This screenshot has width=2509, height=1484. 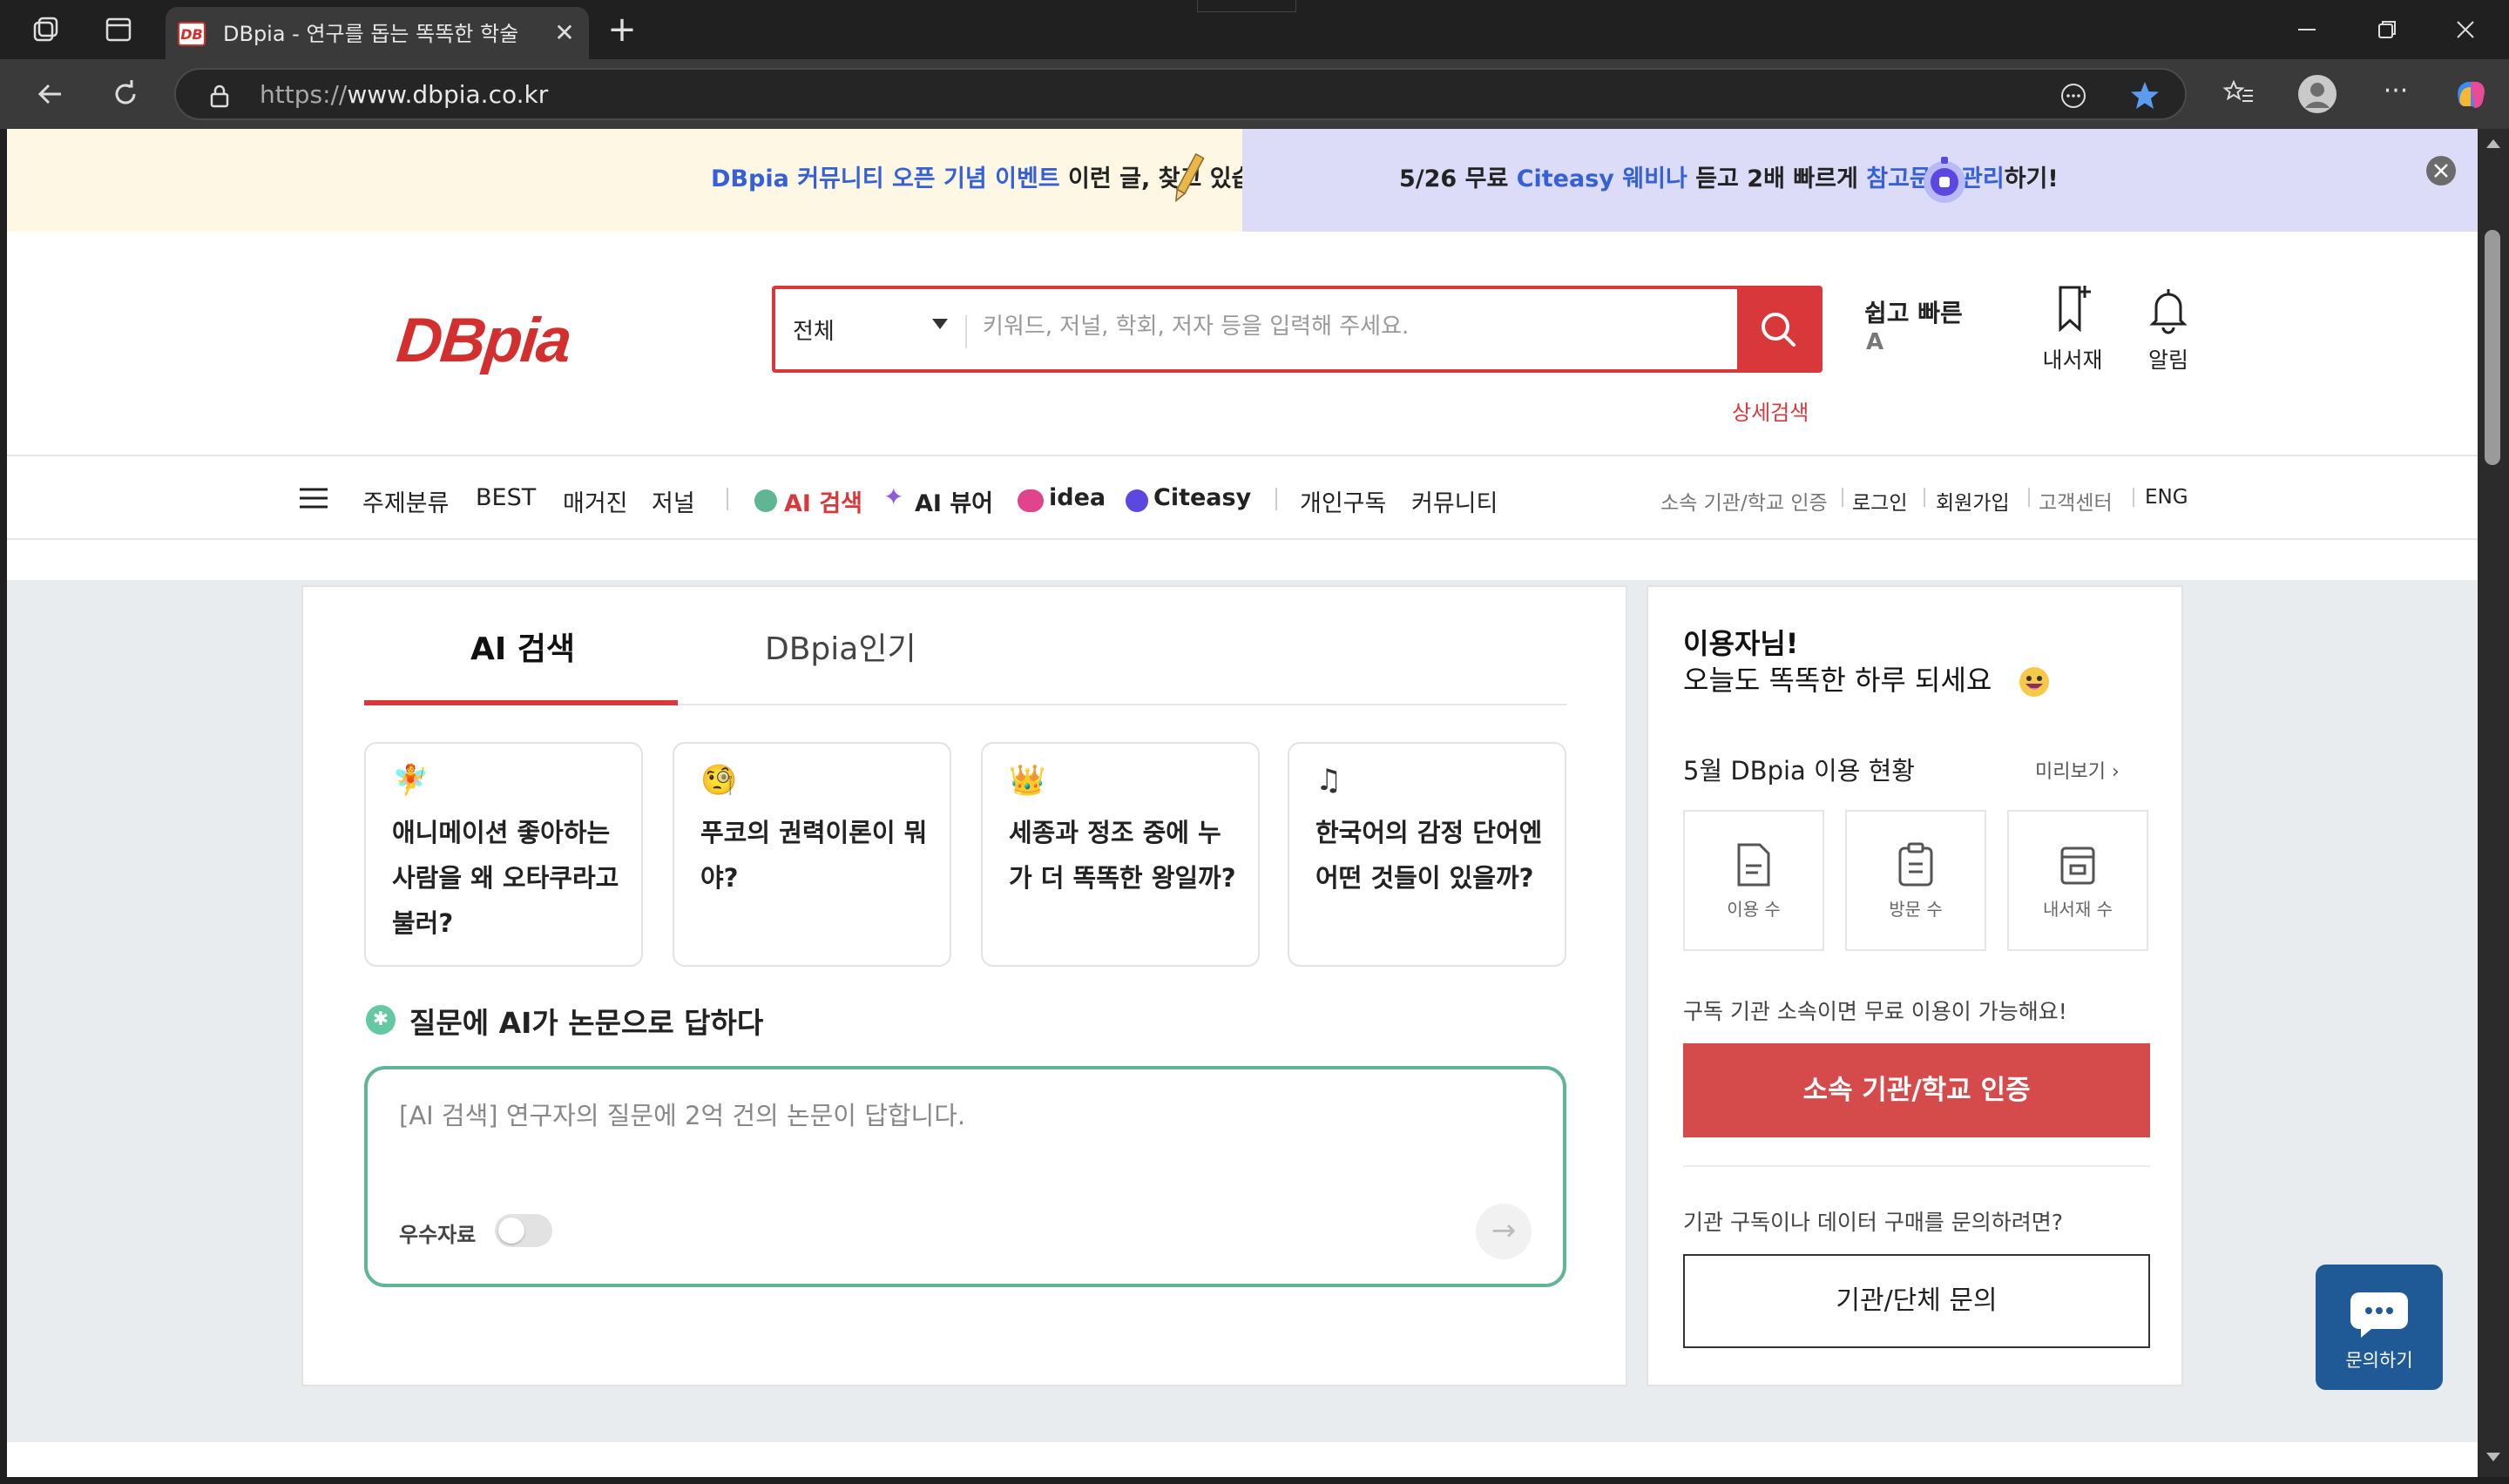 I want to click on close-window-icon, so click(x=2465, y=30).